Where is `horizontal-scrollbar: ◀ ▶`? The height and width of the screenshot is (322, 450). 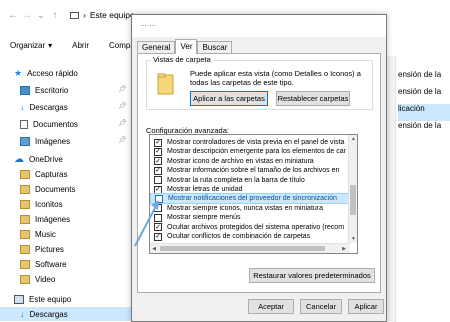
horizontal-scrollbar: ◀ ▶ is located at coordinates (250, 248).